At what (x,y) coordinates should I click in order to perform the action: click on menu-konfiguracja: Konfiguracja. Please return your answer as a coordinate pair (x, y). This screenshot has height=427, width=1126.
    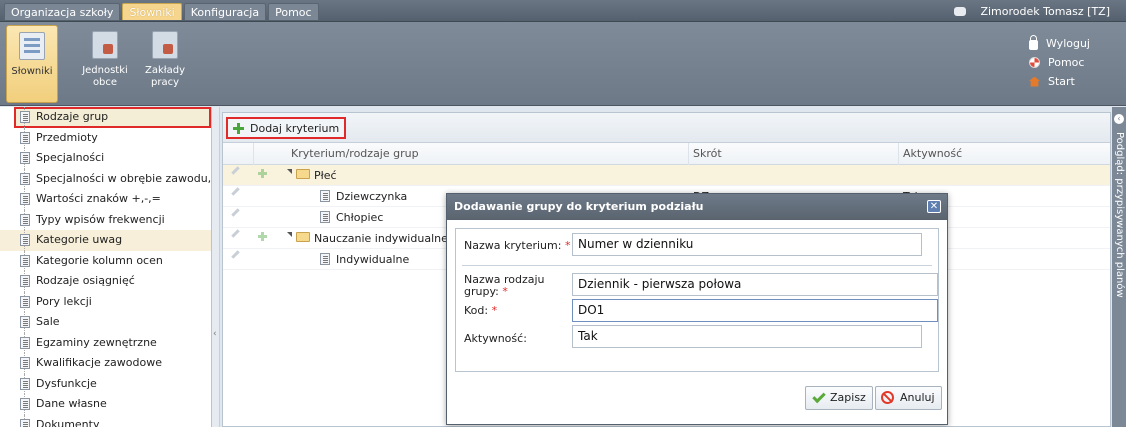
    Looking at the image, I should click on (225, 11).